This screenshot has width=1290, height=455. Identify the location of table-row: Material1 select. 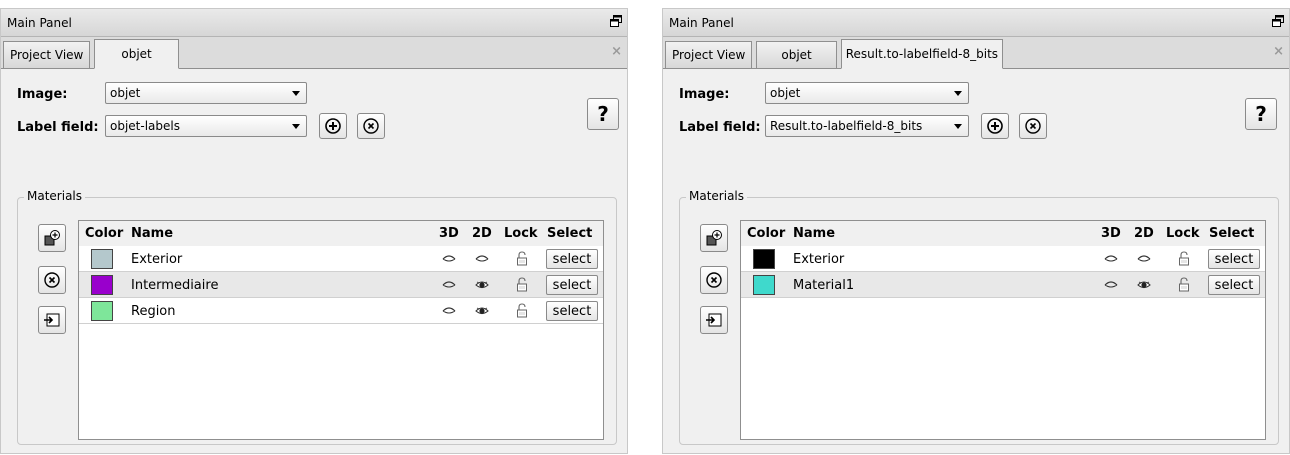
(1003, 285).